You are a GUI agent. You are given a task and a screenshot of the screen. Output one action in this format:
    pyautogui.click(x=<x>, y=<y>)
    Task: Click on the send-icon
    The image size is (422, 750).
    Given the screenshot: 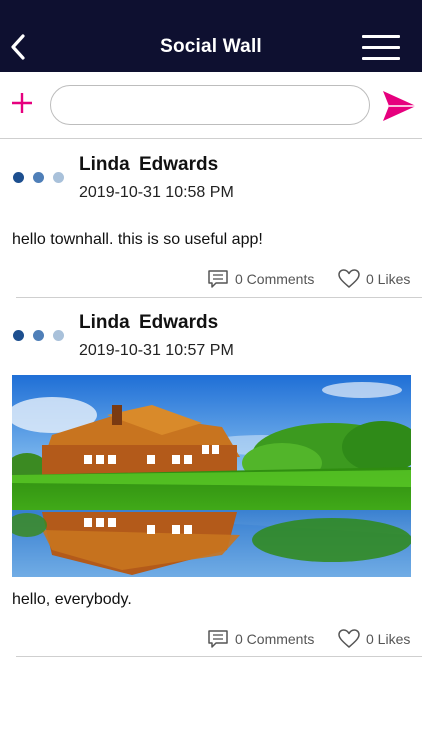 What is the action you would take?
    pyautogui.click(x=399, y=106)
    